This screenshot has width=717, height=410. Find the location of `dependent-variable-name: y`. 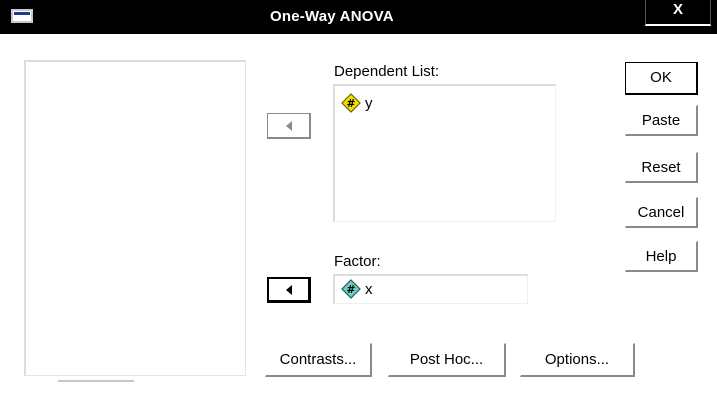

dependent-variable-name: y is located at coordinates (369, 103).